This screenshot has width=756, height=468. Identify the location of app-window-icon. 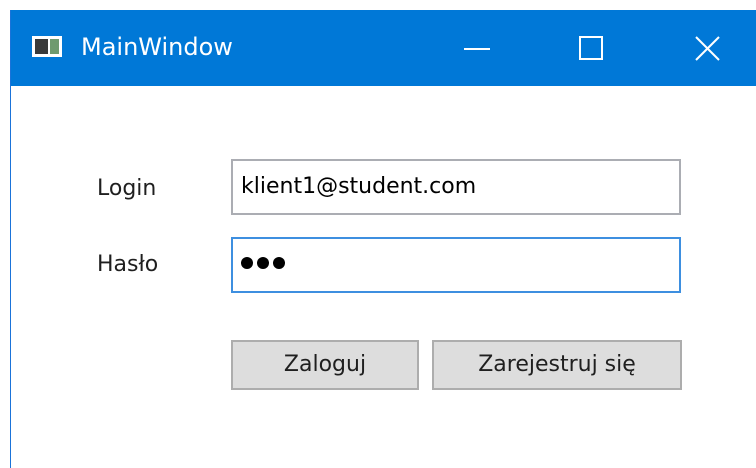
(47, 46).